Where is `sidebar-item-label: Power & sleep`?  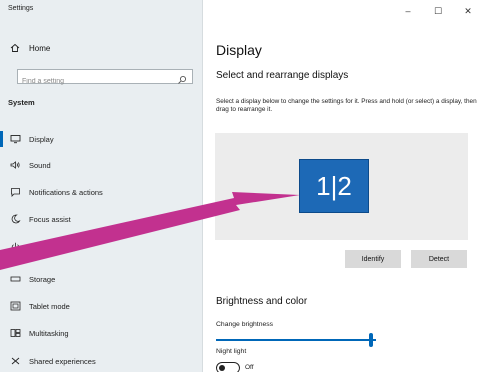
sidebar-item-label: Power & sleep is located at coordinates (53, 247).